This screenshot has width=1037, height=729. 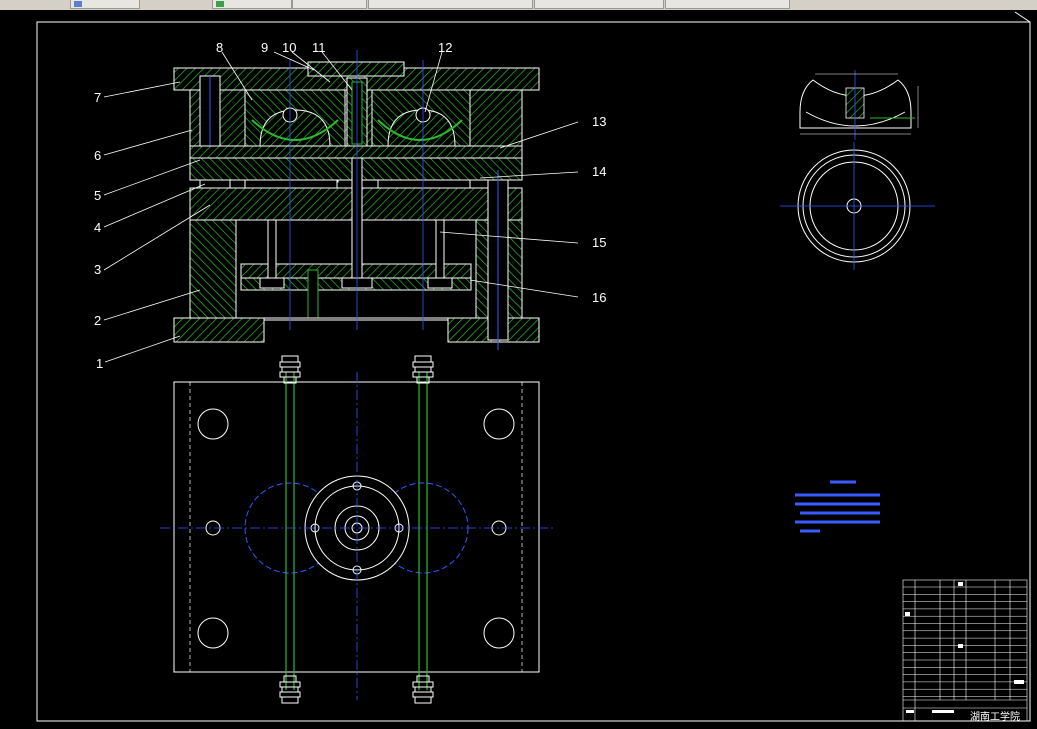 What do you see at coordinates (289, 47) in the screenshot?
I see `part-number-10: 10` at bounding box center [289, 47].